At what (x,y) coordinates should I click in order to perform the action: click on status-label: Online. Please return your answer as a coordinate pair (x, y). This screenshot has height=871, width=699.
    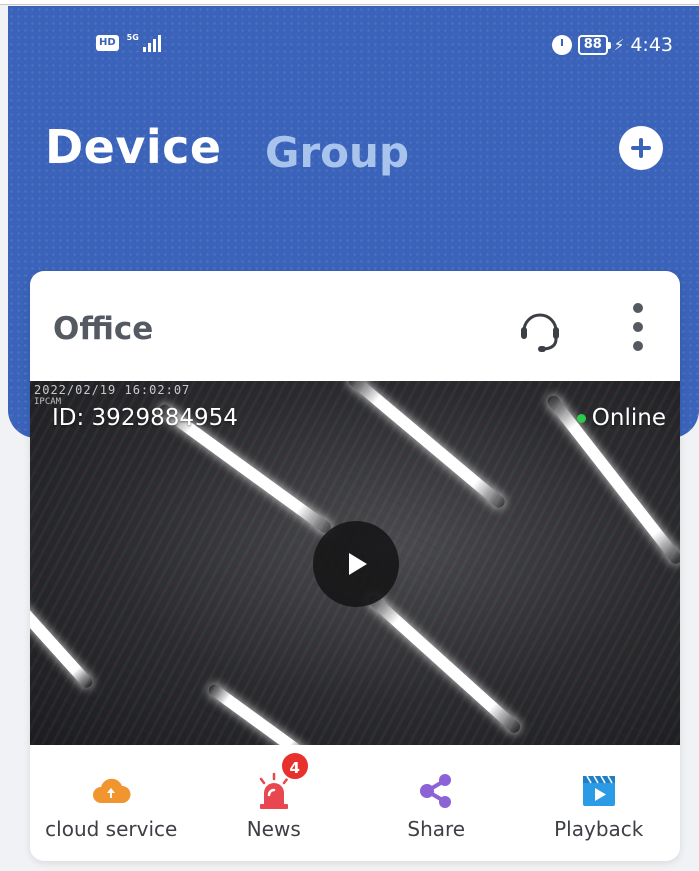
    Looking at the image, I should click on (628, 418).